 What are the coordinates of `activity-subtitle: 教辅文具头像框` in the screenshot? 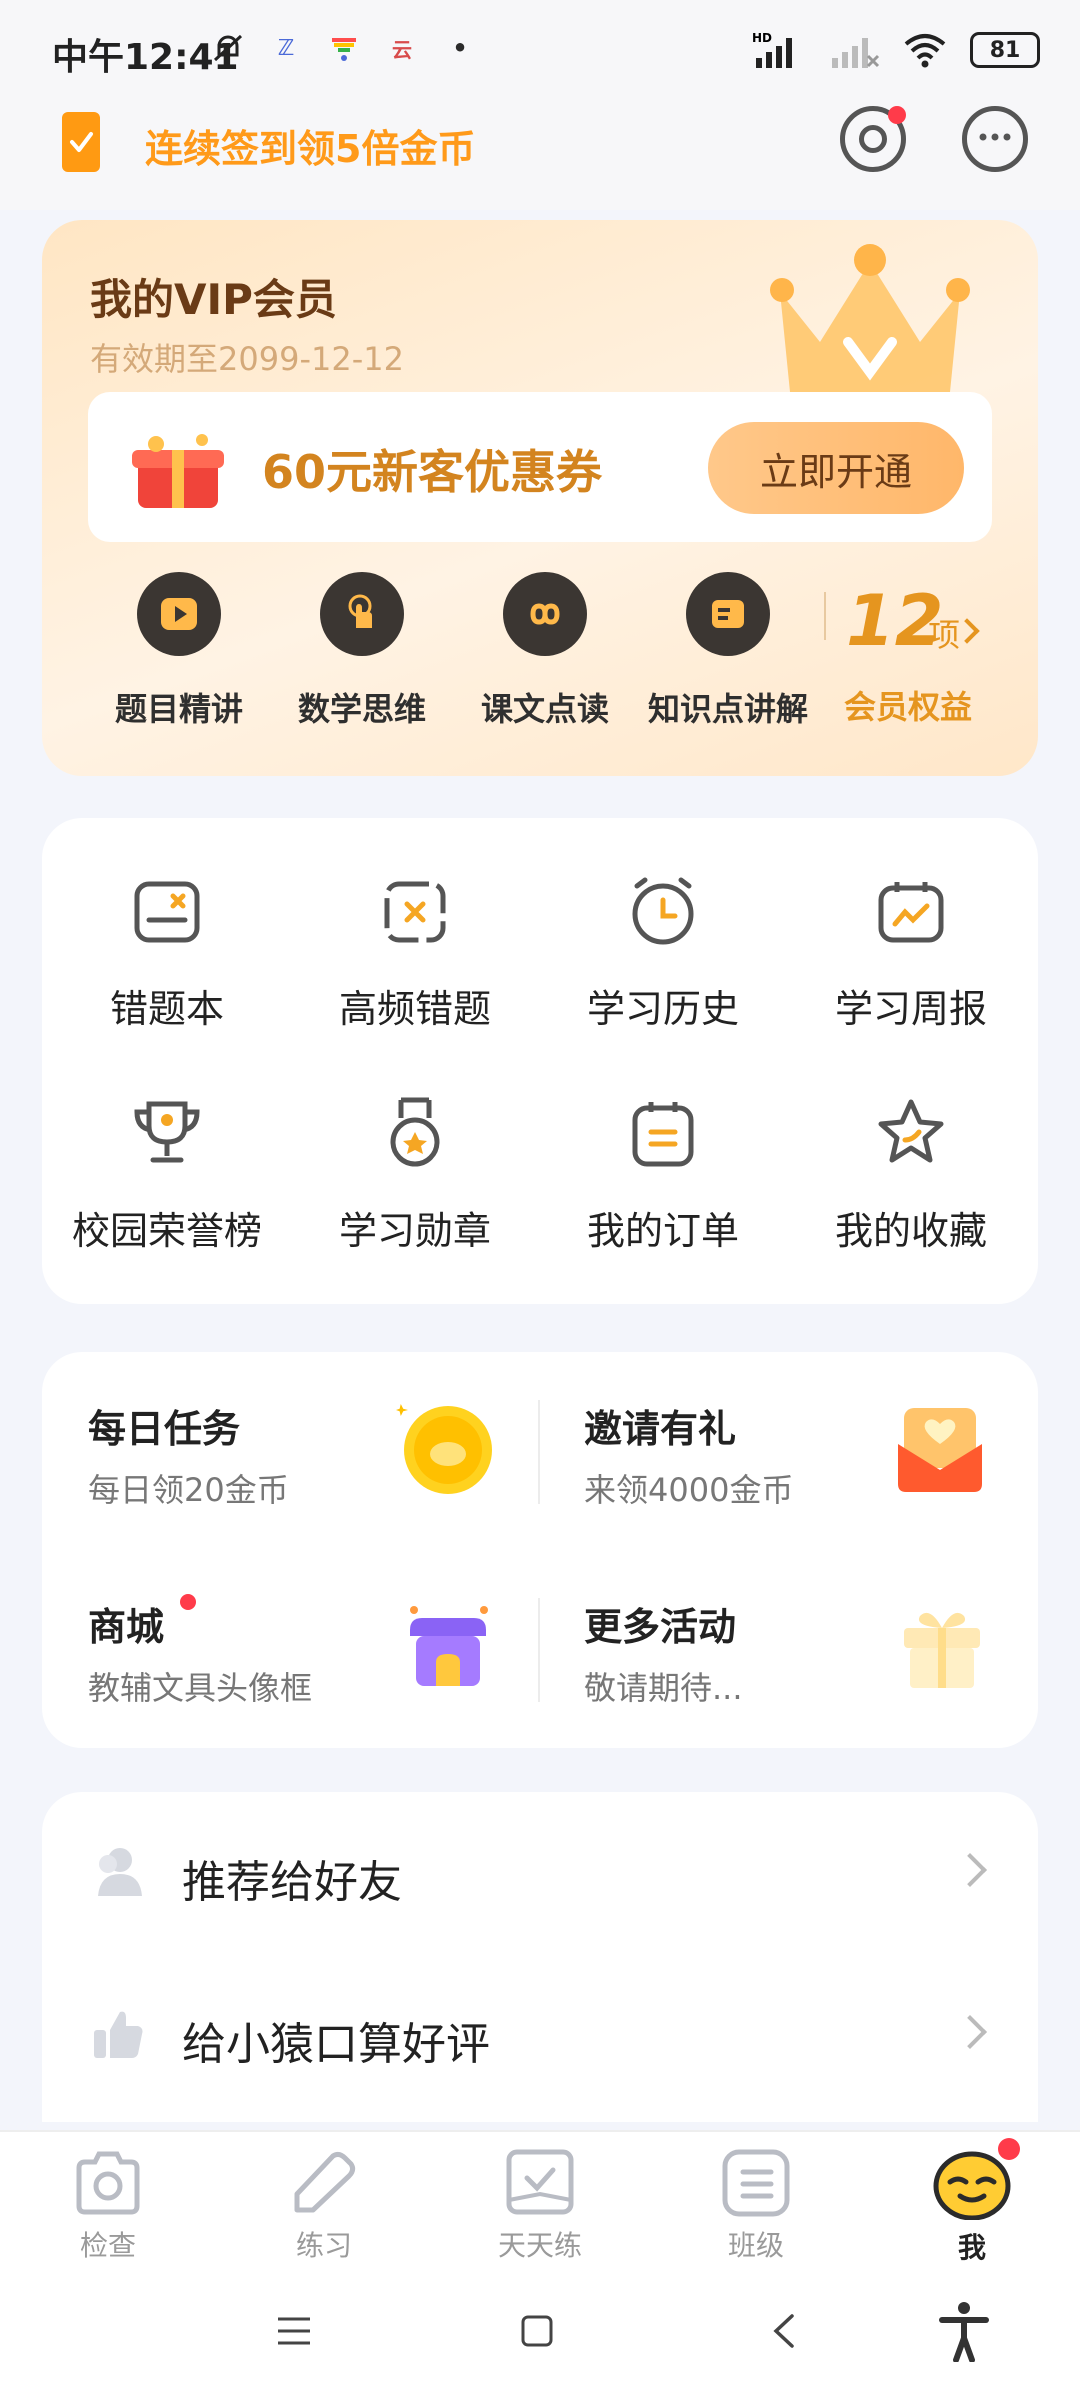 It's located at (200, 1688).